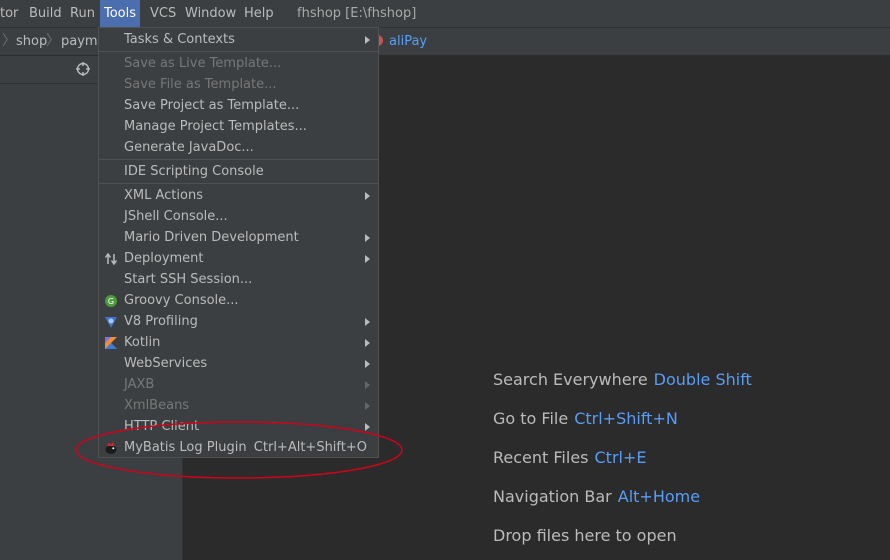 The image size is (890, 560). What do you see at coordinates (238, 405) in the screenshot?
I see `menu-item-xmlbeans: XmlBeans` at bounding box center [238, 405].